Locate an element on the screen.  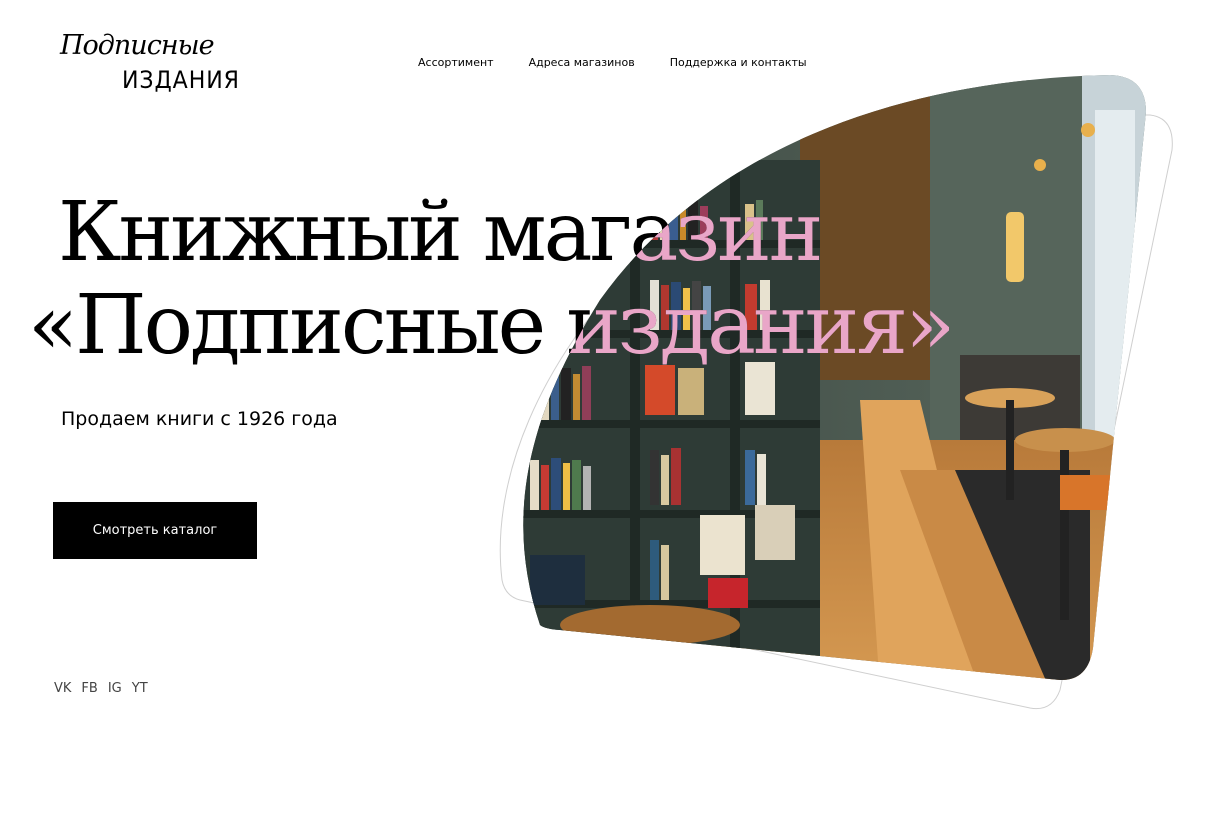
view-catalog-button: Смотреть каталог is located at coordinates (155, 530).